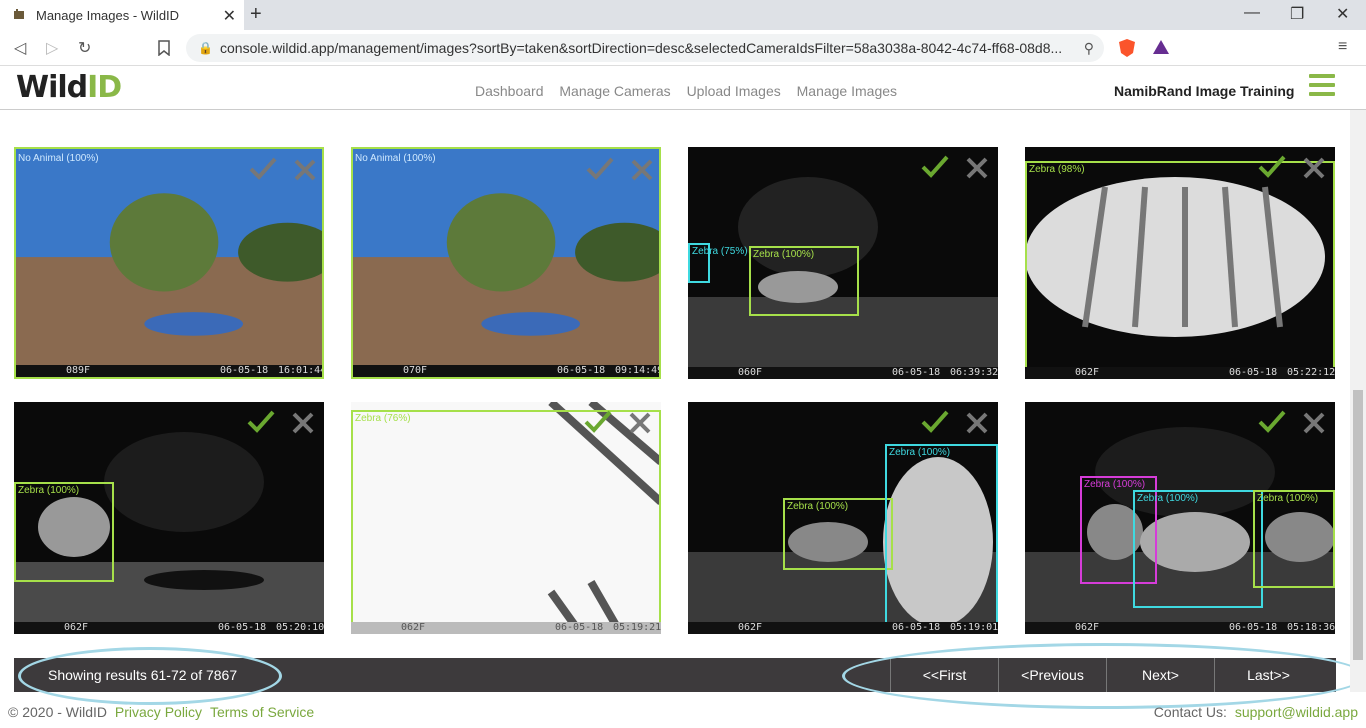 This screenshot has width=1366, height=728. What do you see at coordinates (1342, 47) in the screenshot?
I see `menu-icon: ≡` at bounding box center [1342, 47].